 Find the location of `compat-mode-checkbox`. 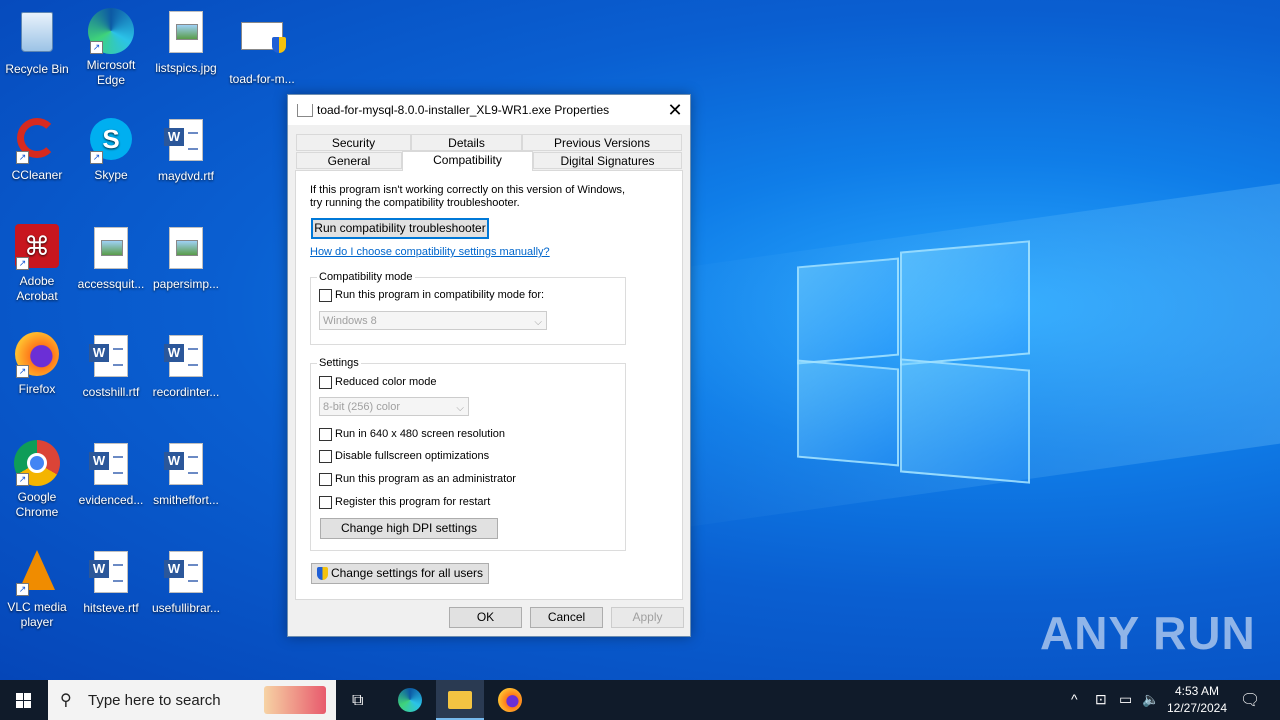

compat-mode-checkbox is located at coordinates (325, 295).